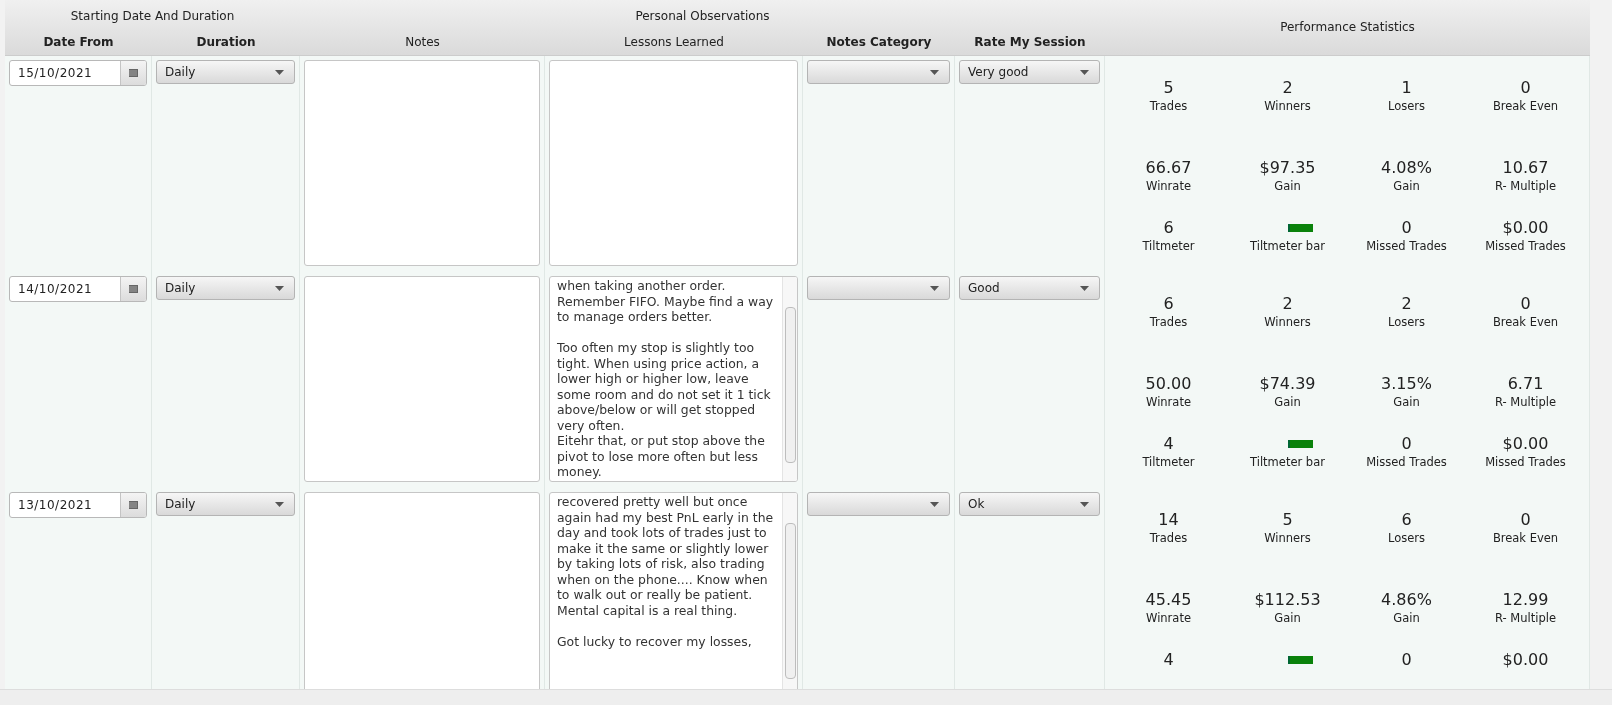  I want to click on group-heading: Performance Statistics, so click(1347, 27).